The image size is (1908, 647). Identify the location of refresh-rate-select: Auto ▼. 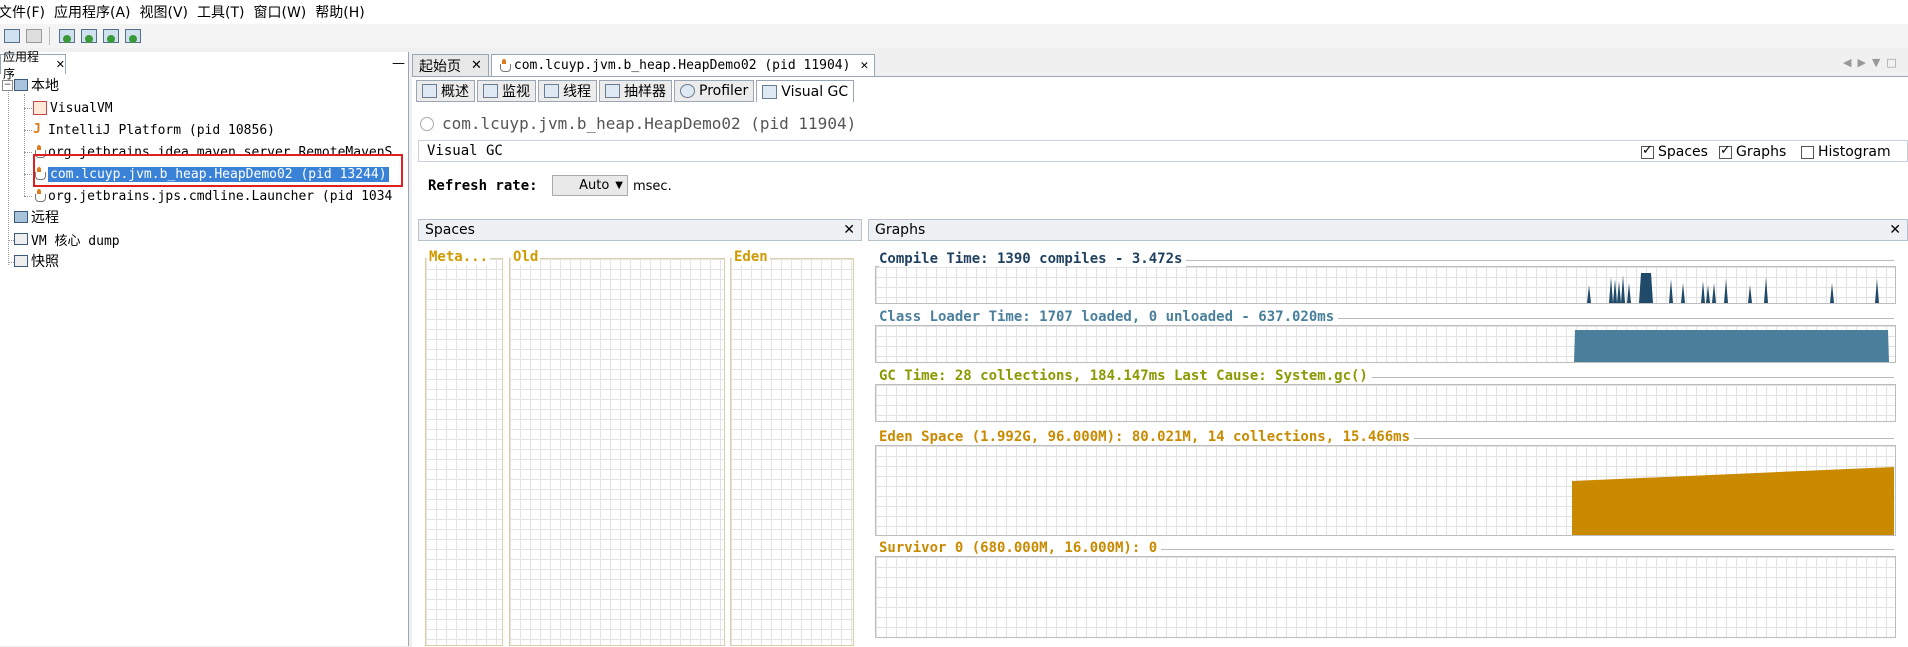
(590, 185).